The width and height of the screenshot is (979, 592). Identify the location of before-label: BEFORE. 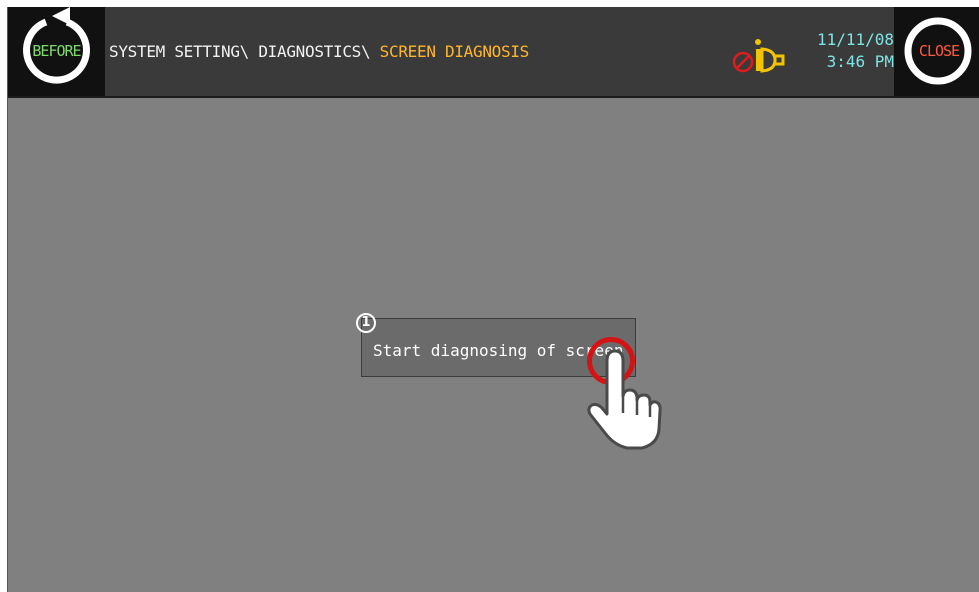
(56, 51).